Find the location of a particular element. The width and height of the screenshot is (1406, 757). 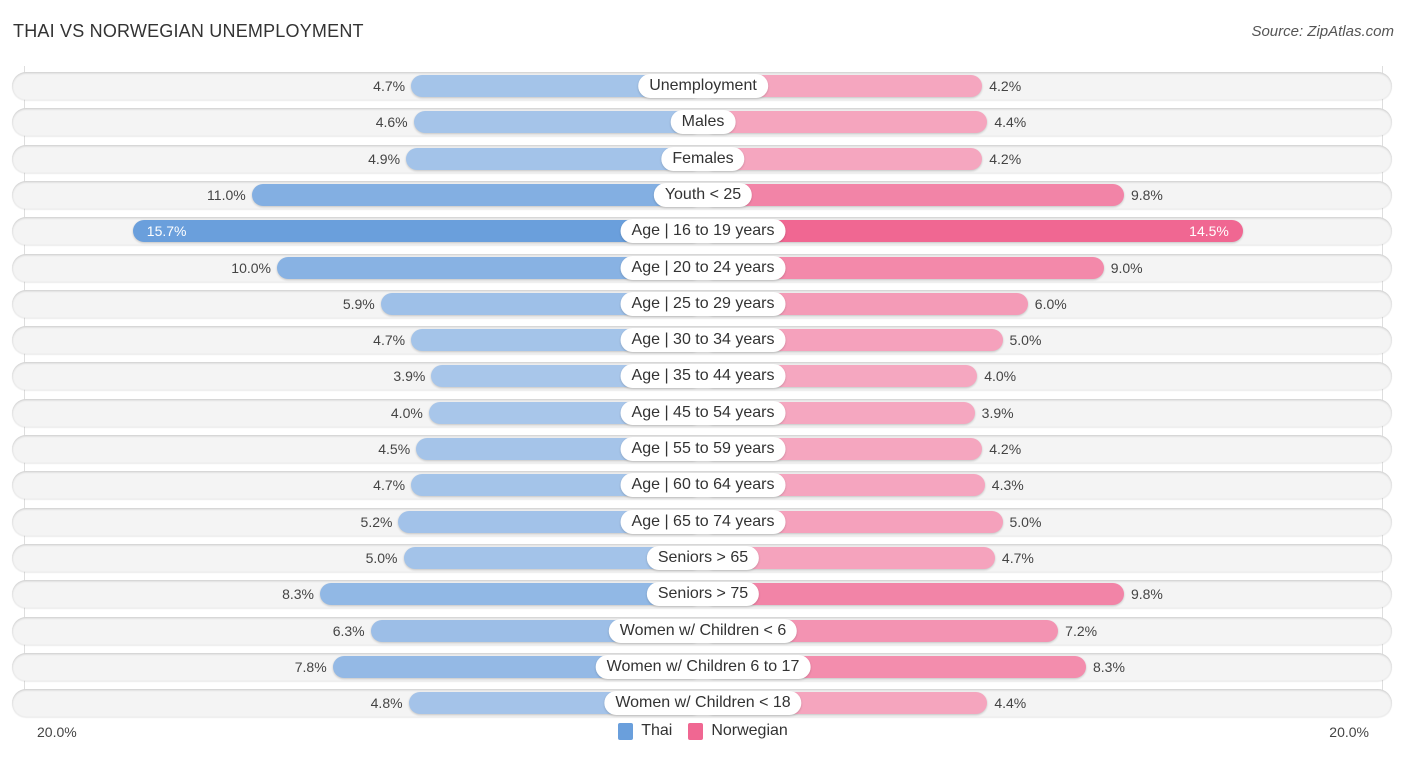

category-label: Age | 16 to 19 years is located at coordinates (703, 231).